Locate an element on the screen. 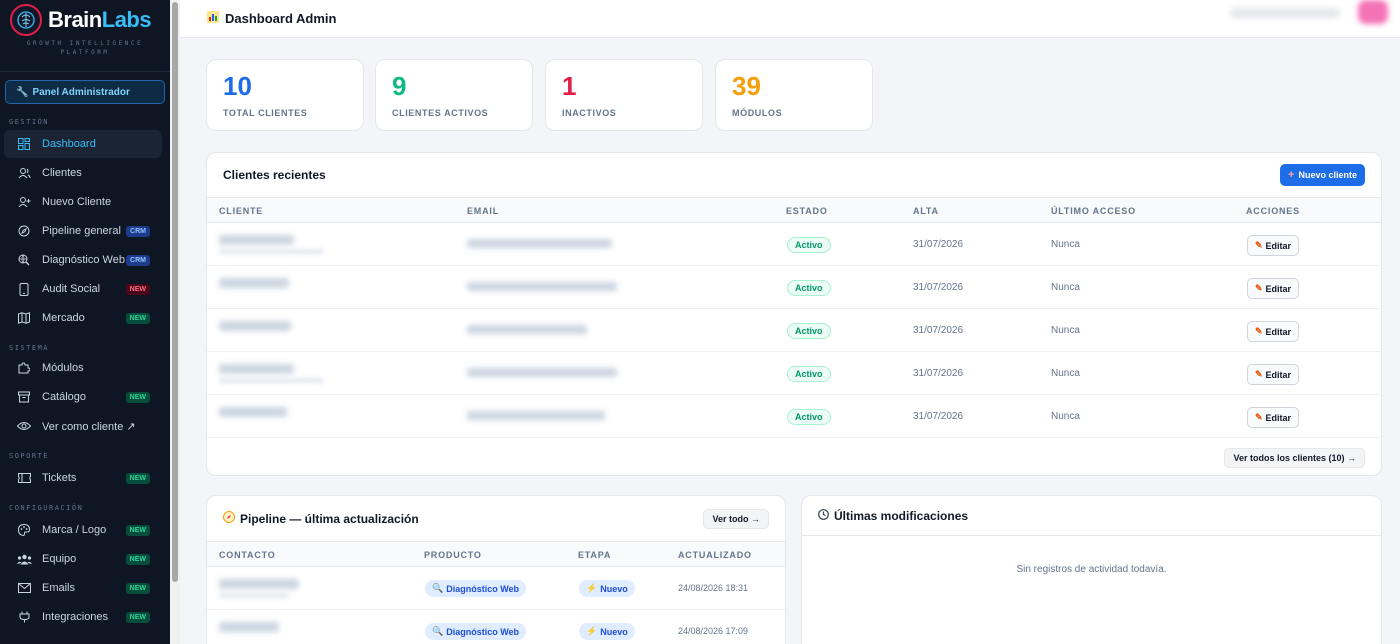 This screenshot has width=1400, height=644. product-label: Diagnóstico Web is located at coordinates (483, 631).